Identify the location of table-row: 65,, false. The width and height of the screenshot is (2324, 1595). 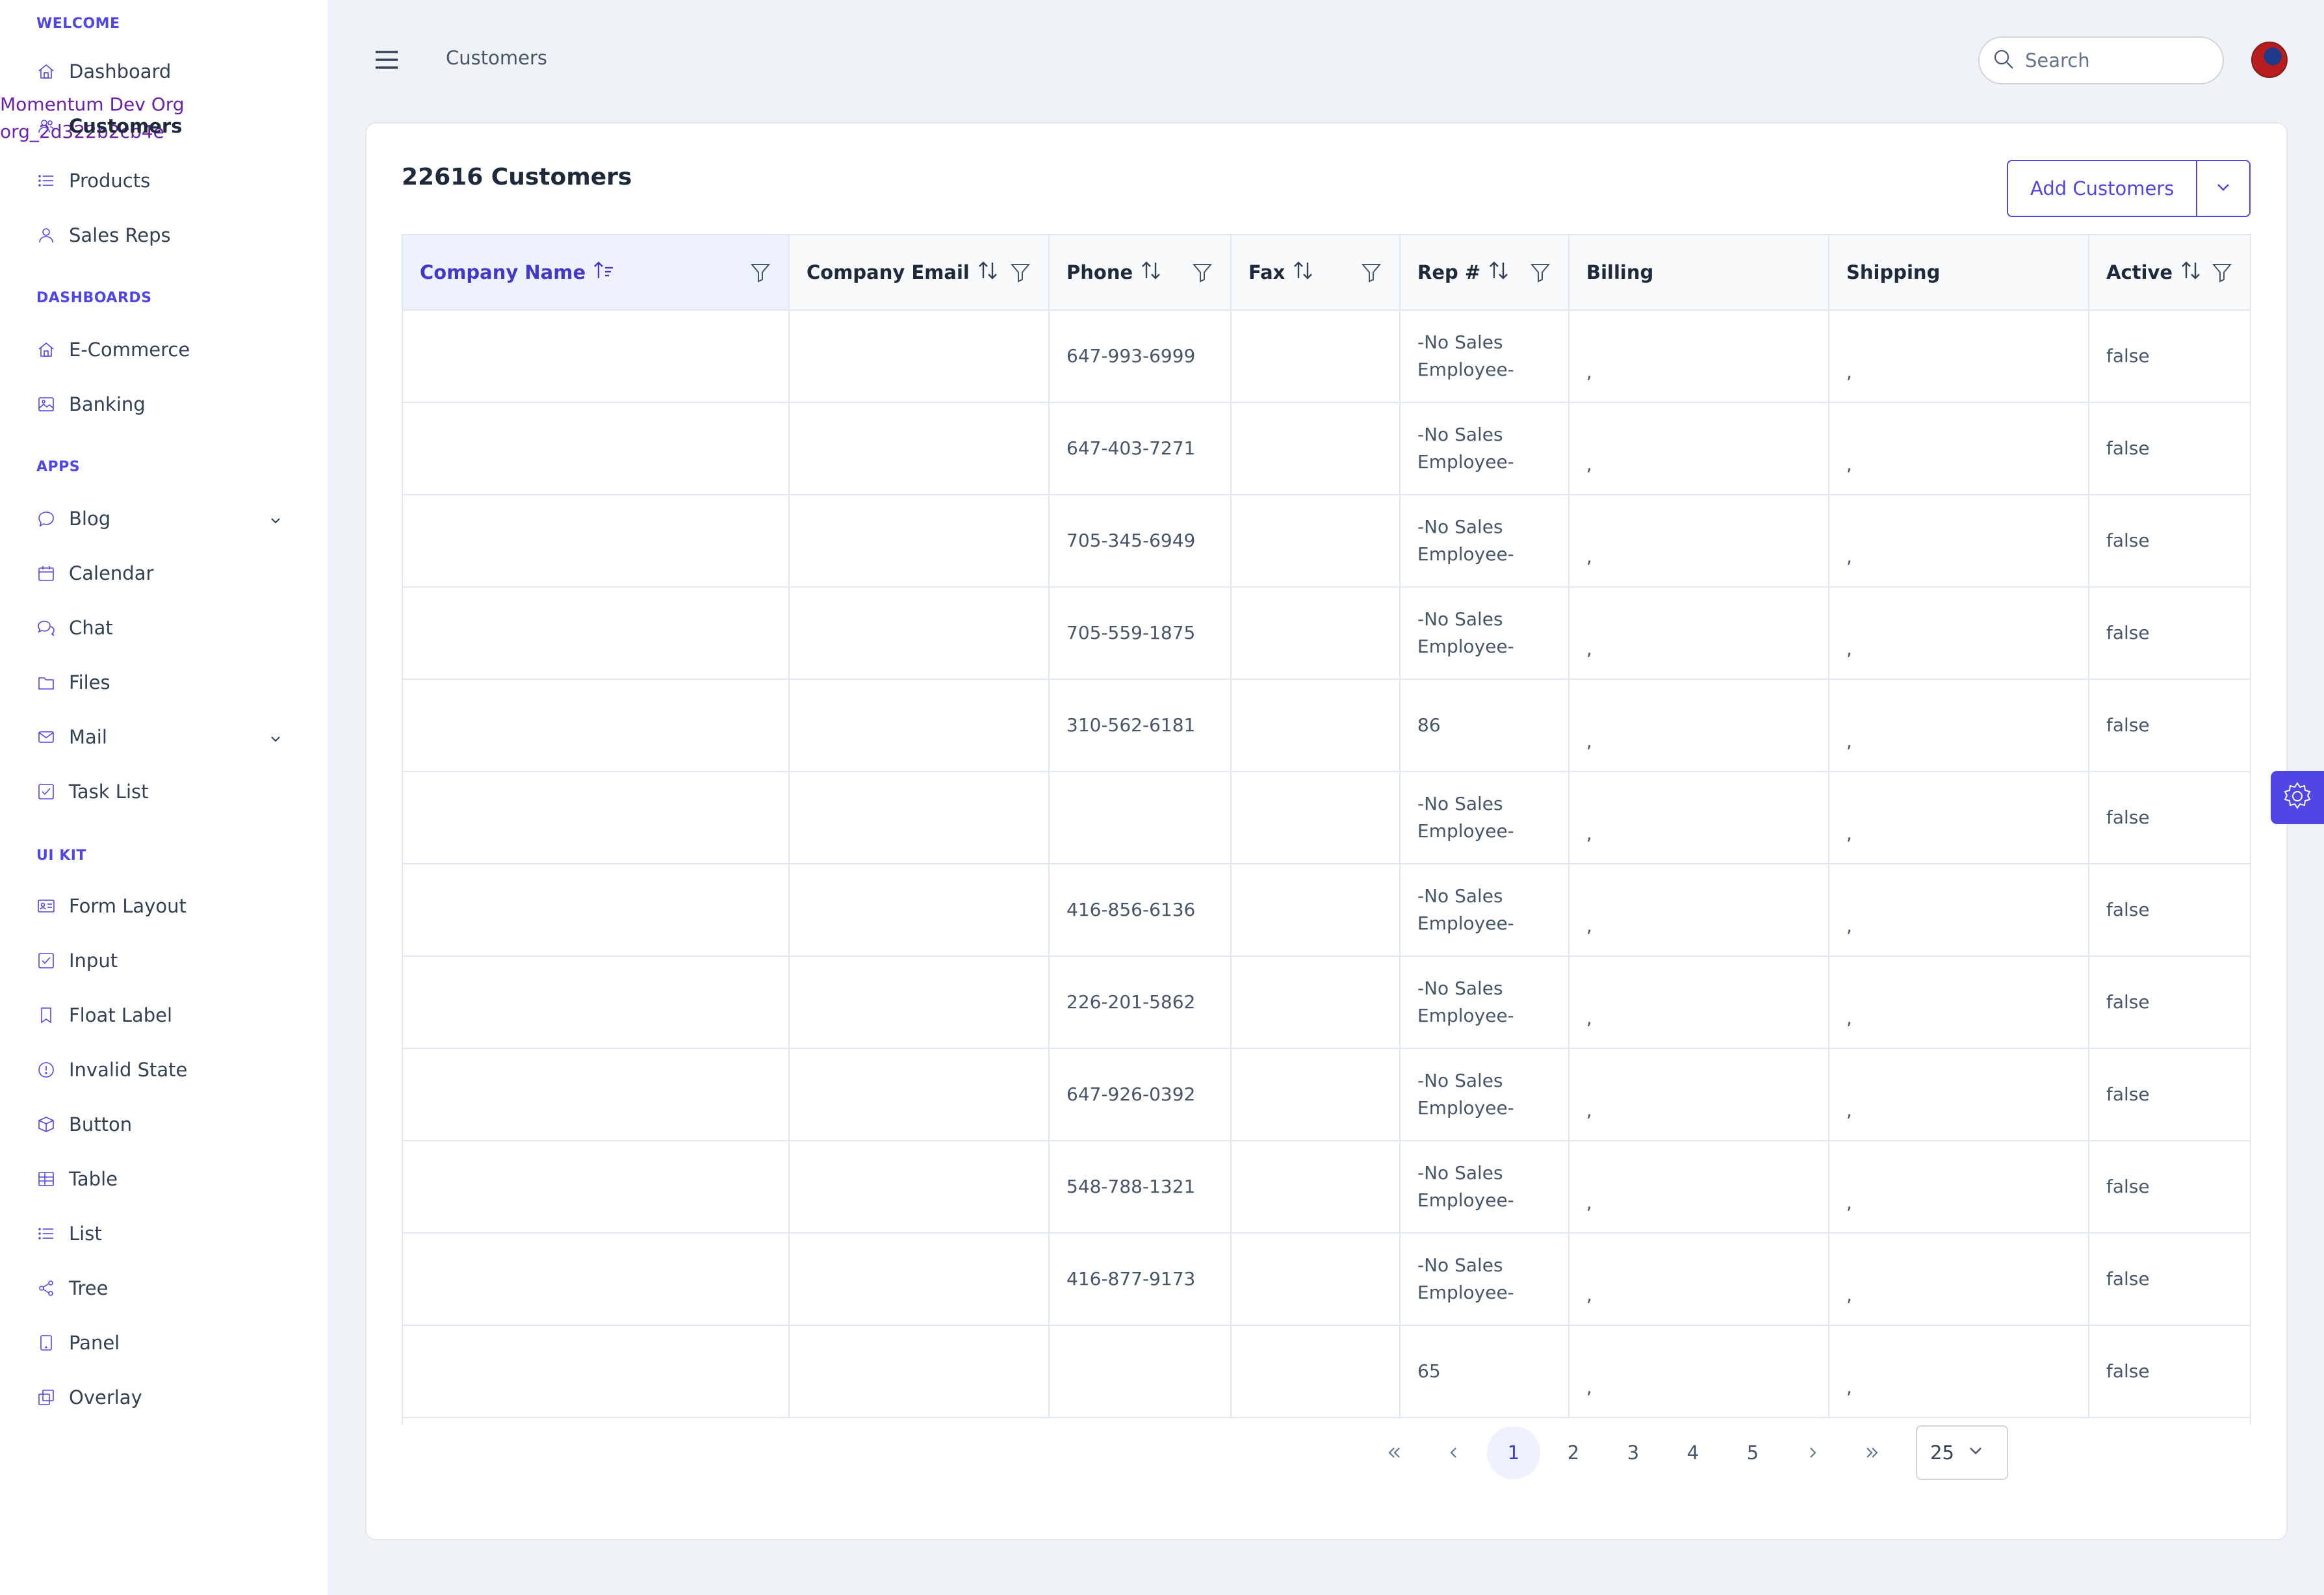
(1326, 1371).